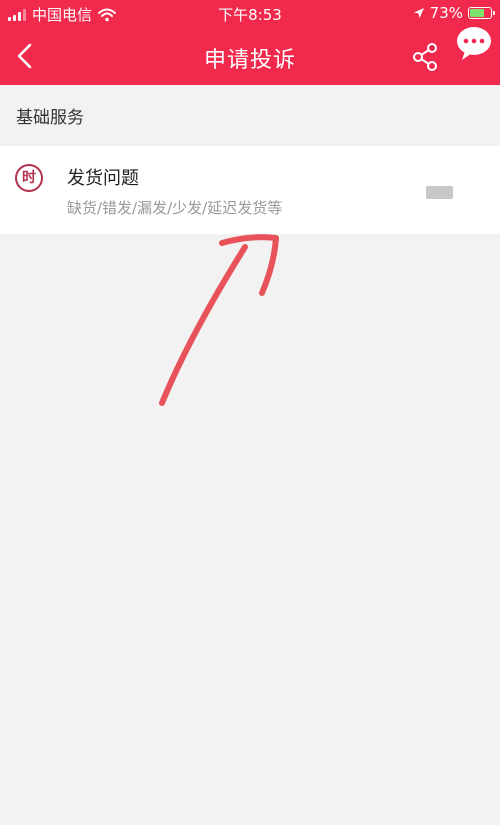  I want to click on list-item-shipping-issue: 时 发货问题 缺货/错发/漏发/少发/延迟发货等, so click(250, 190).